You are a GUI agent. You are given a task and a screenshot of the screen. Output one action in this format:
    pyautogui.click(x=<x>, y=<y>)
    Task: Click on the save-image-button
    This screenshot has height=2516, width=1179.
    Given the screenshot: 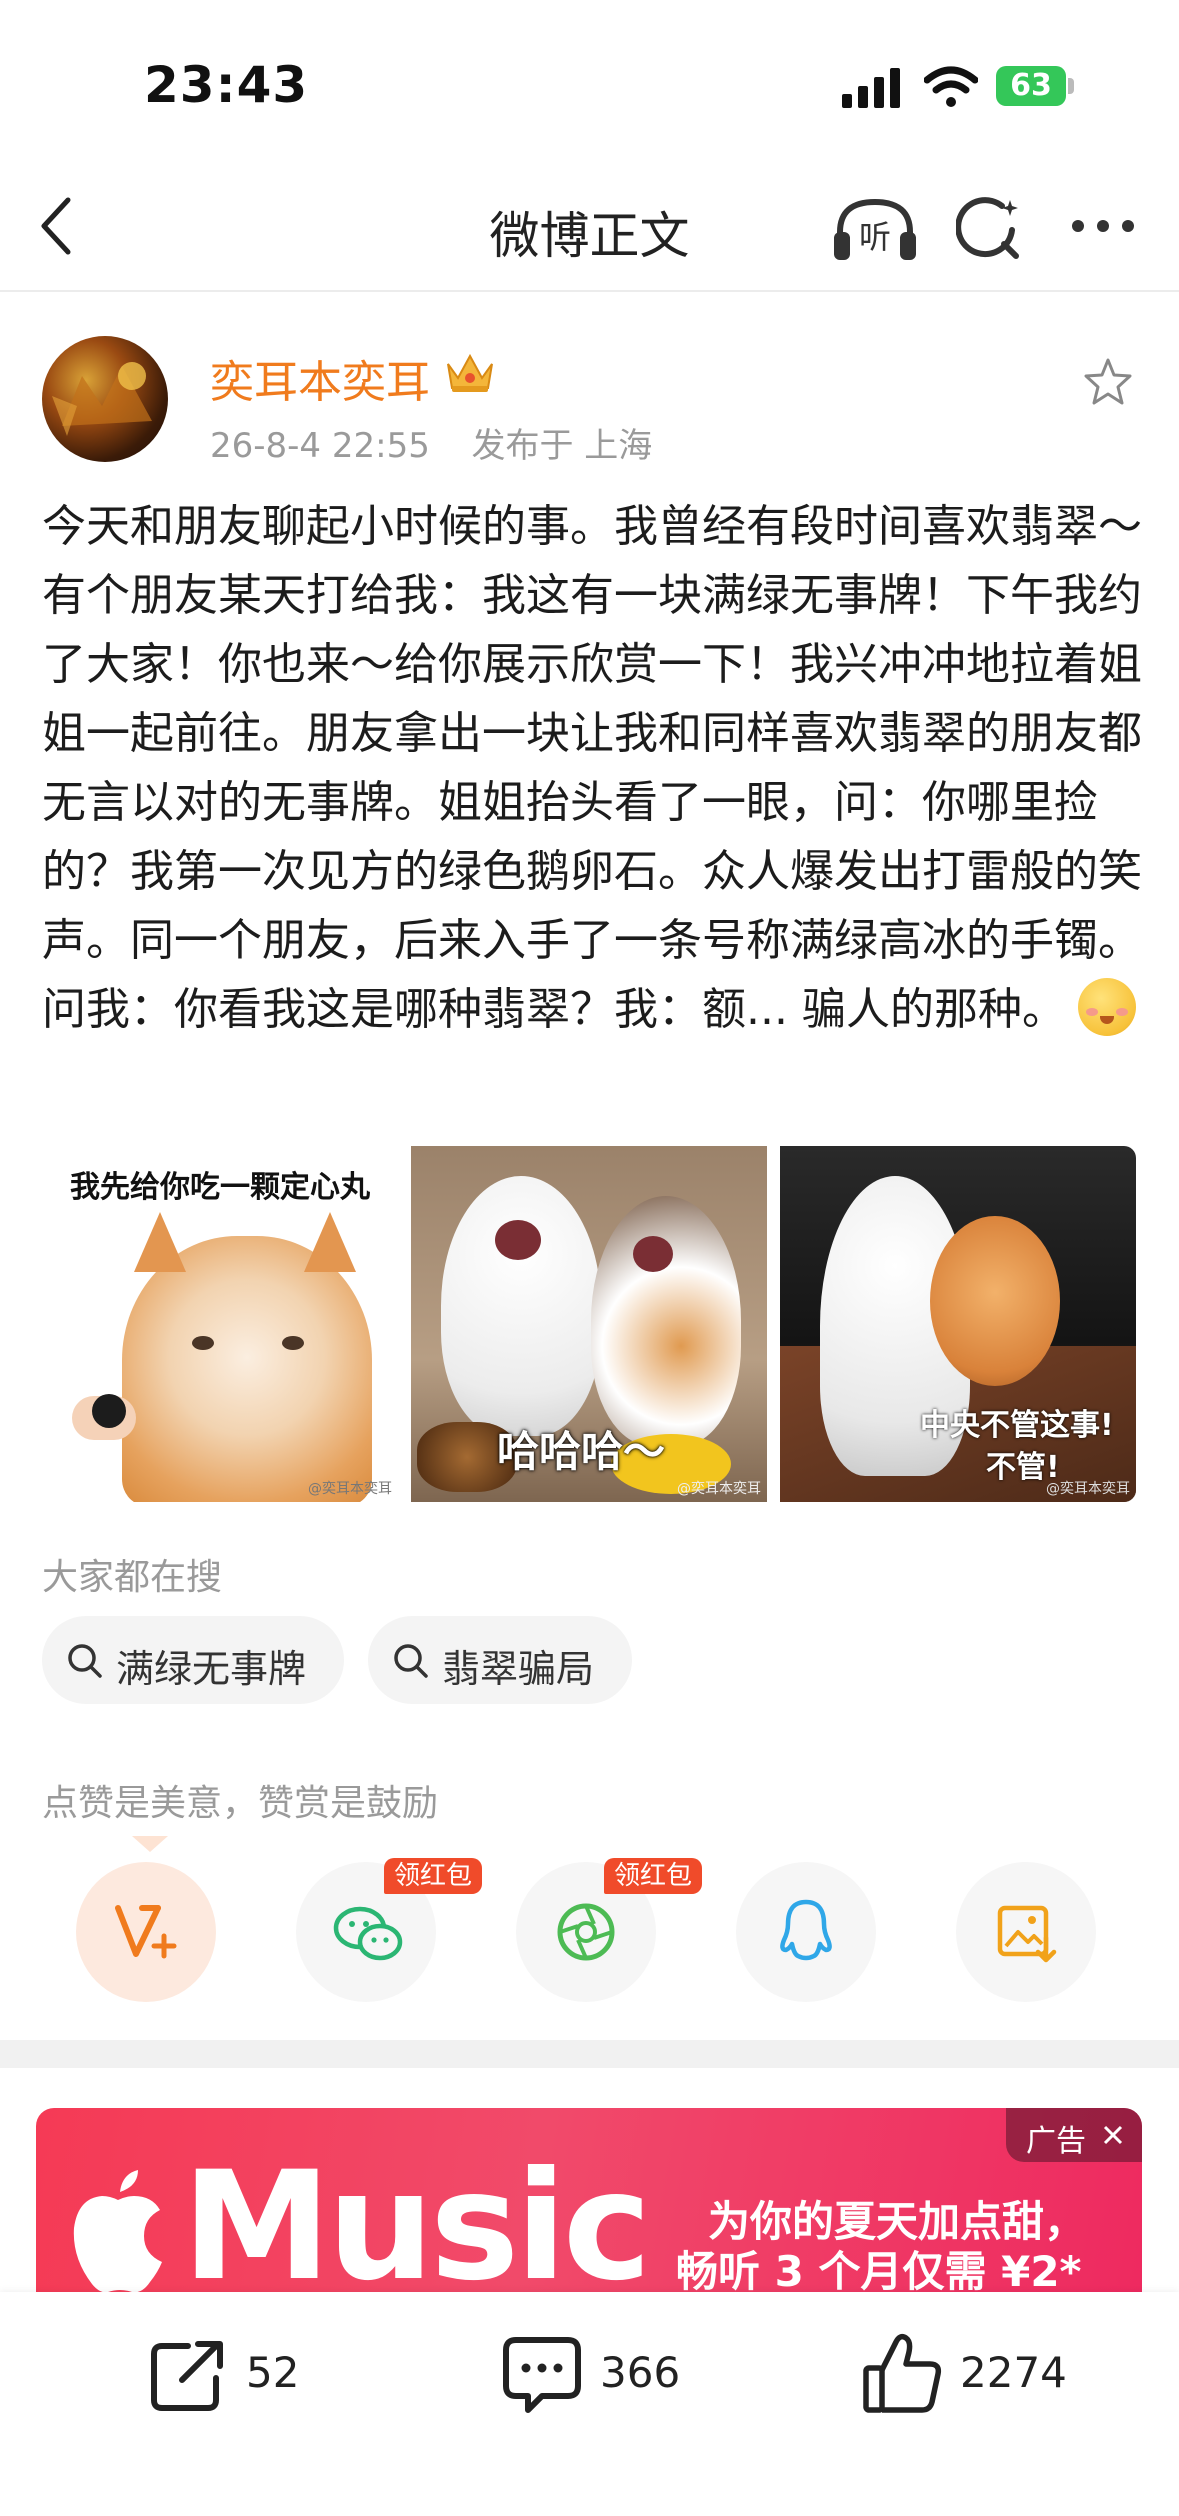 What is the action you would take?
    pyautogui.click(x=1026, y=1932)
    